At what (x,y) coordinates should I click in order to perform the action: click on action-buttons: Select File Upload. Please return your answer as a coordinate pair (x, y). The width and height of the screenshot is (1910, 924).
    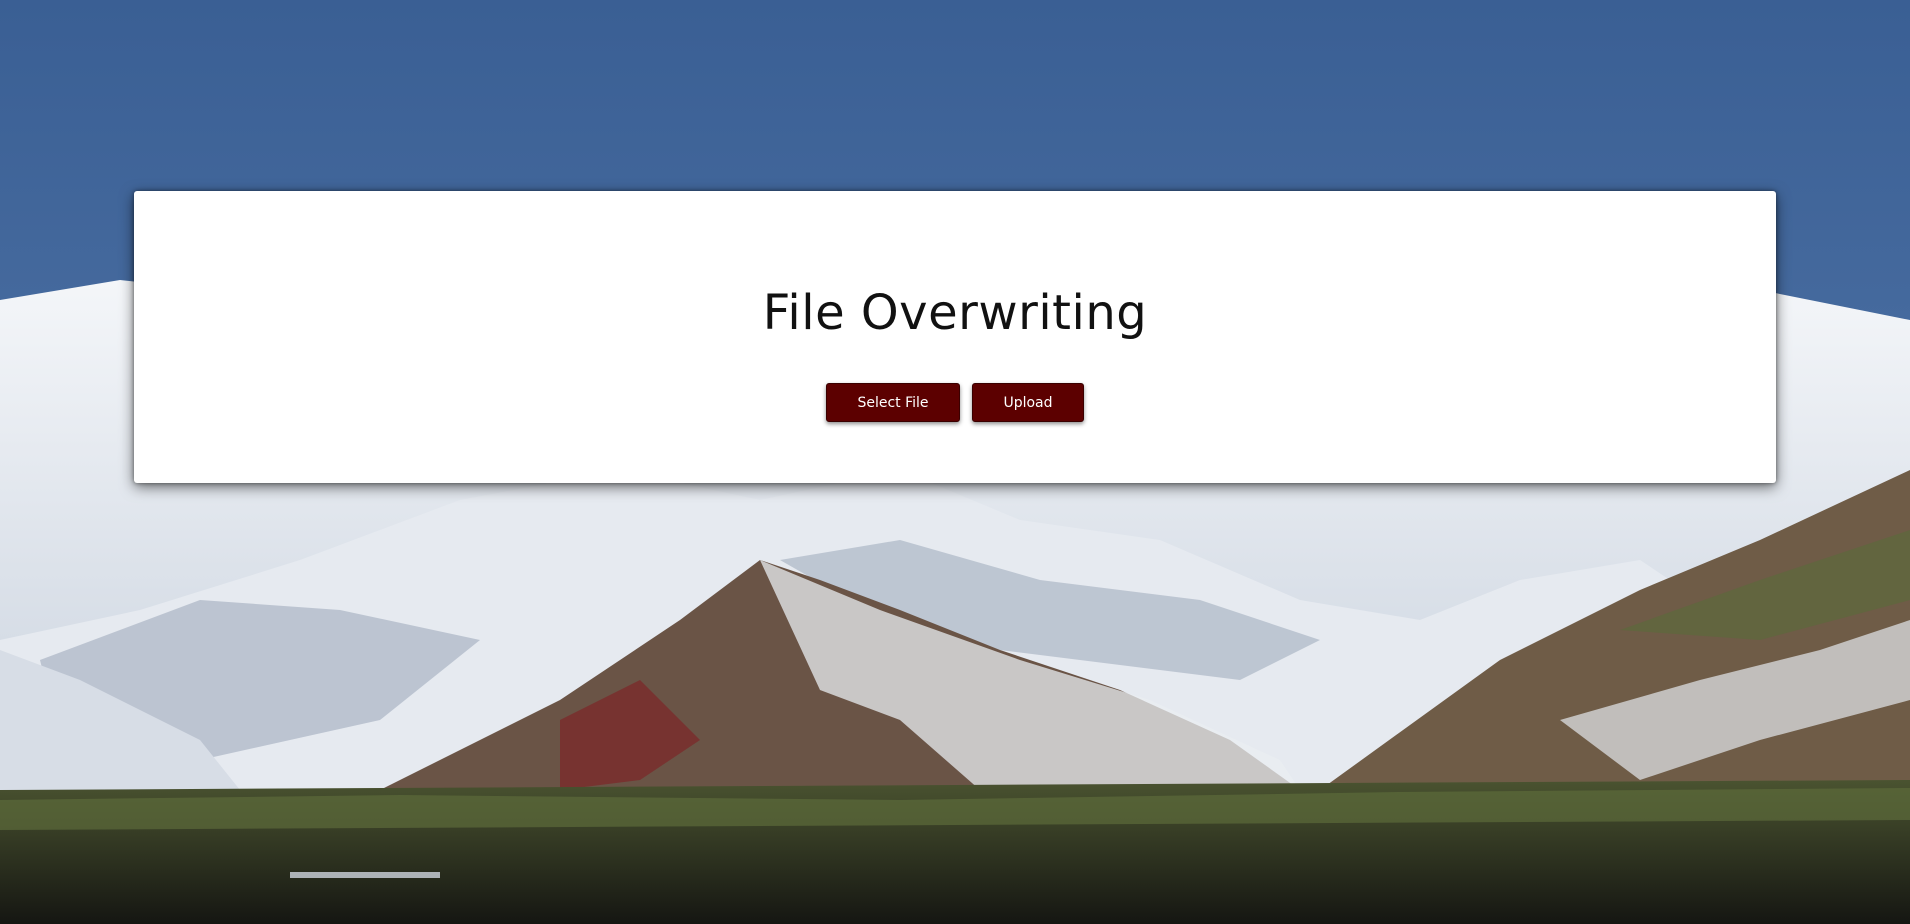
    Looking at the image, I should click on (955, 402).